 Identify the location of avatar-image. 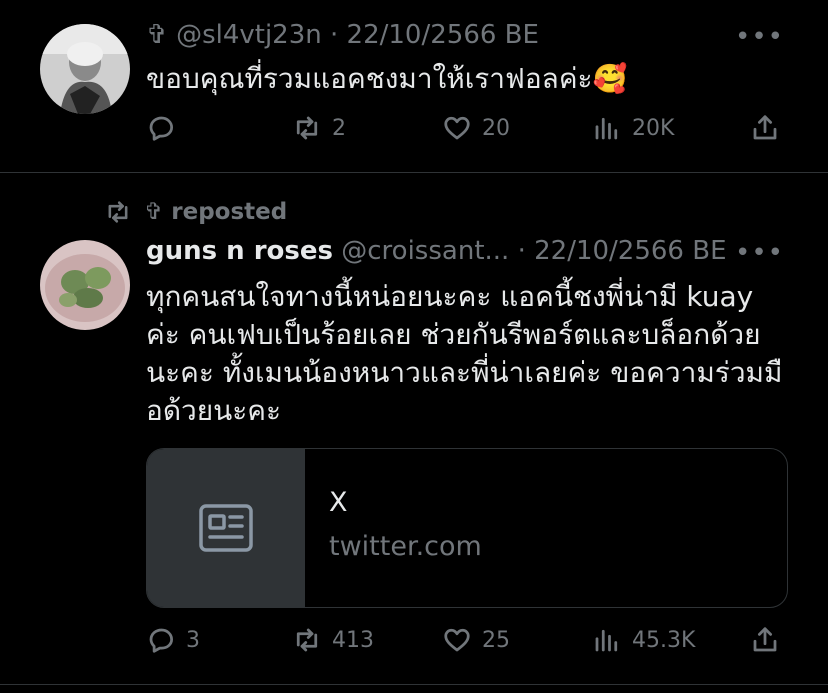
(85, 285).